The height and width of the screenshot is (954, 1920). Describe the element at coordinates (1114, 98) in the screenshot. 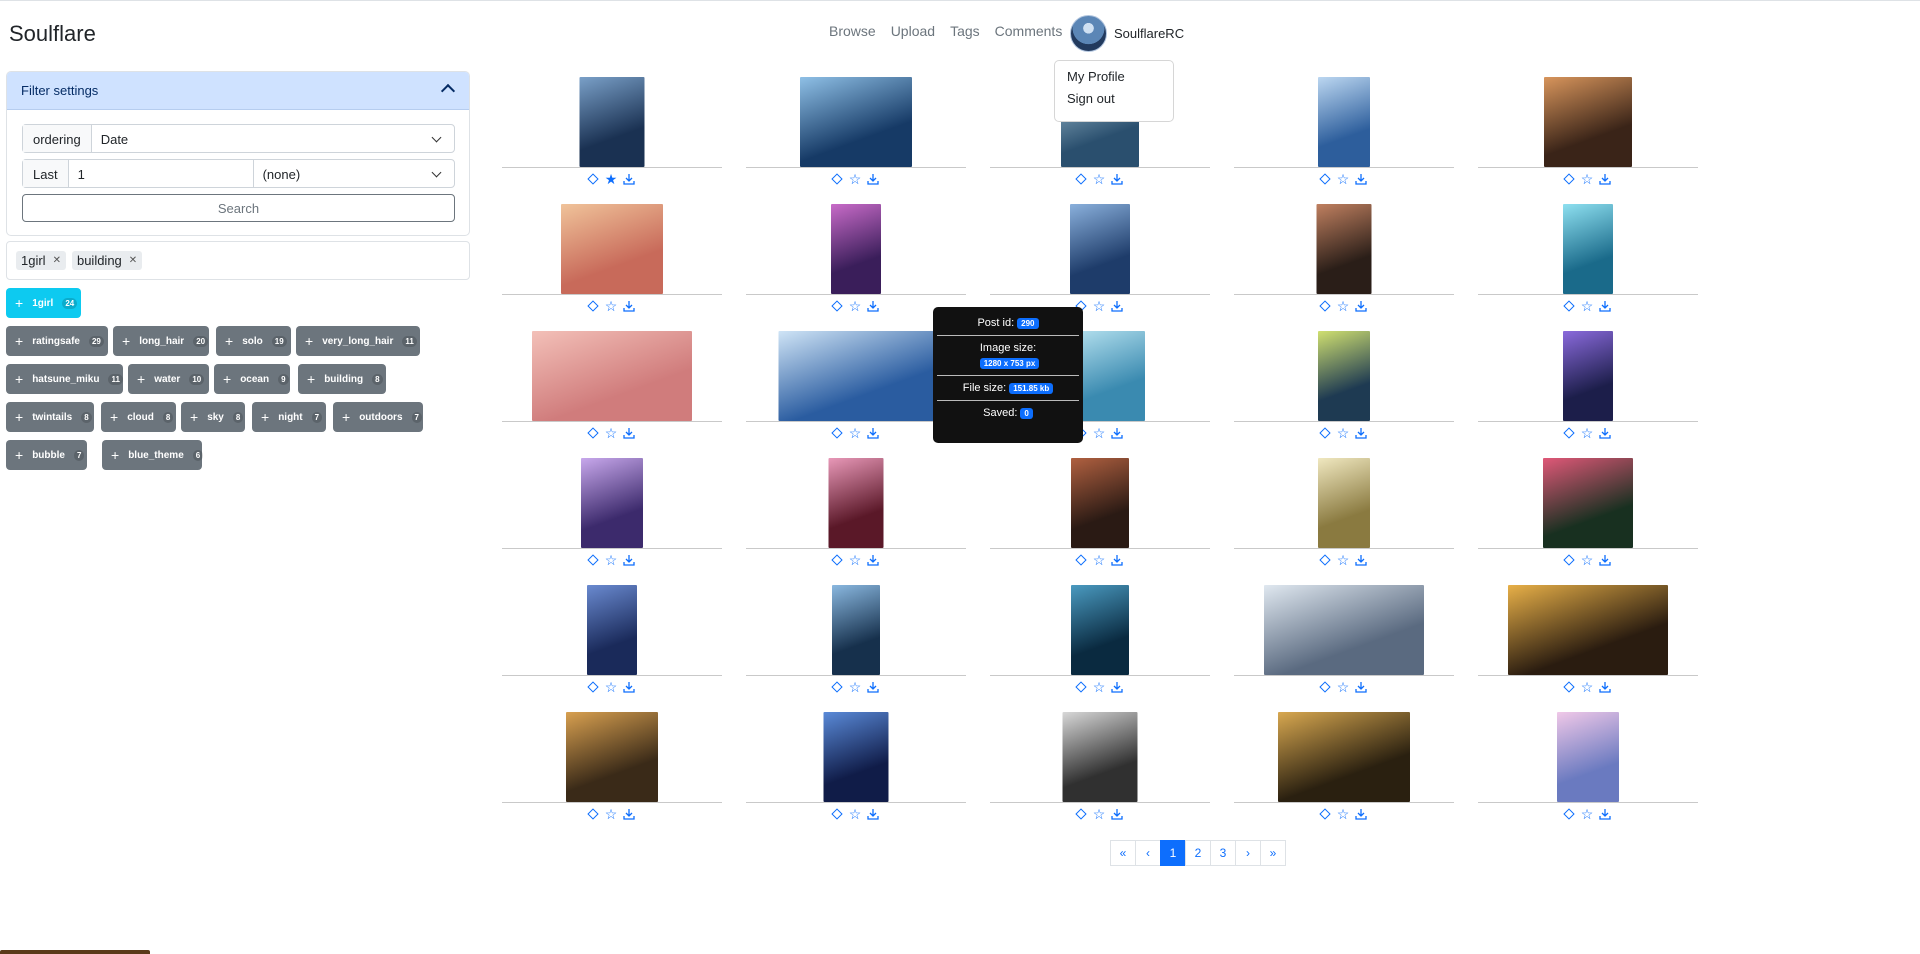

I see `sign-out-item: Sign out` at that location.